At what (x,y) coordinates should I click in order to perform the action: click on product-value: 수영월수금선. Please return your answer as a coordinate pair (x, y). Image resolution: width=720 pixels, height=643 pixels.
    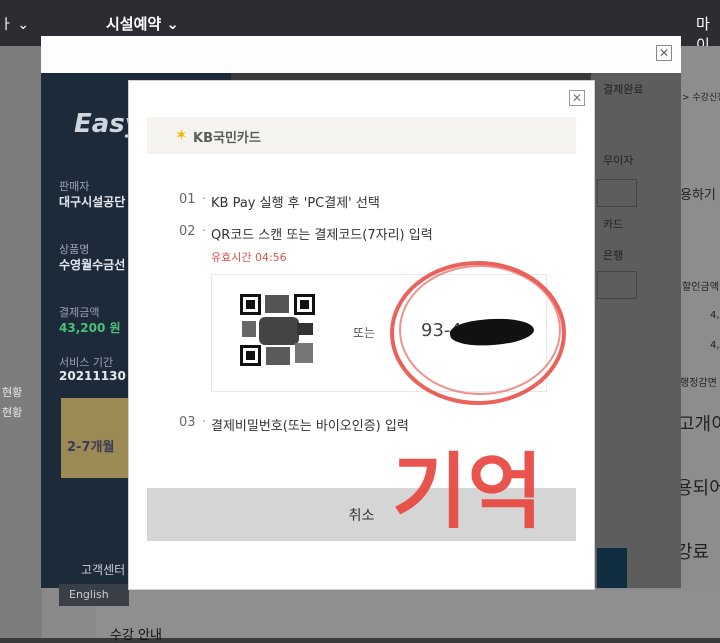
    Looking at the image, I should click on (92, 265).